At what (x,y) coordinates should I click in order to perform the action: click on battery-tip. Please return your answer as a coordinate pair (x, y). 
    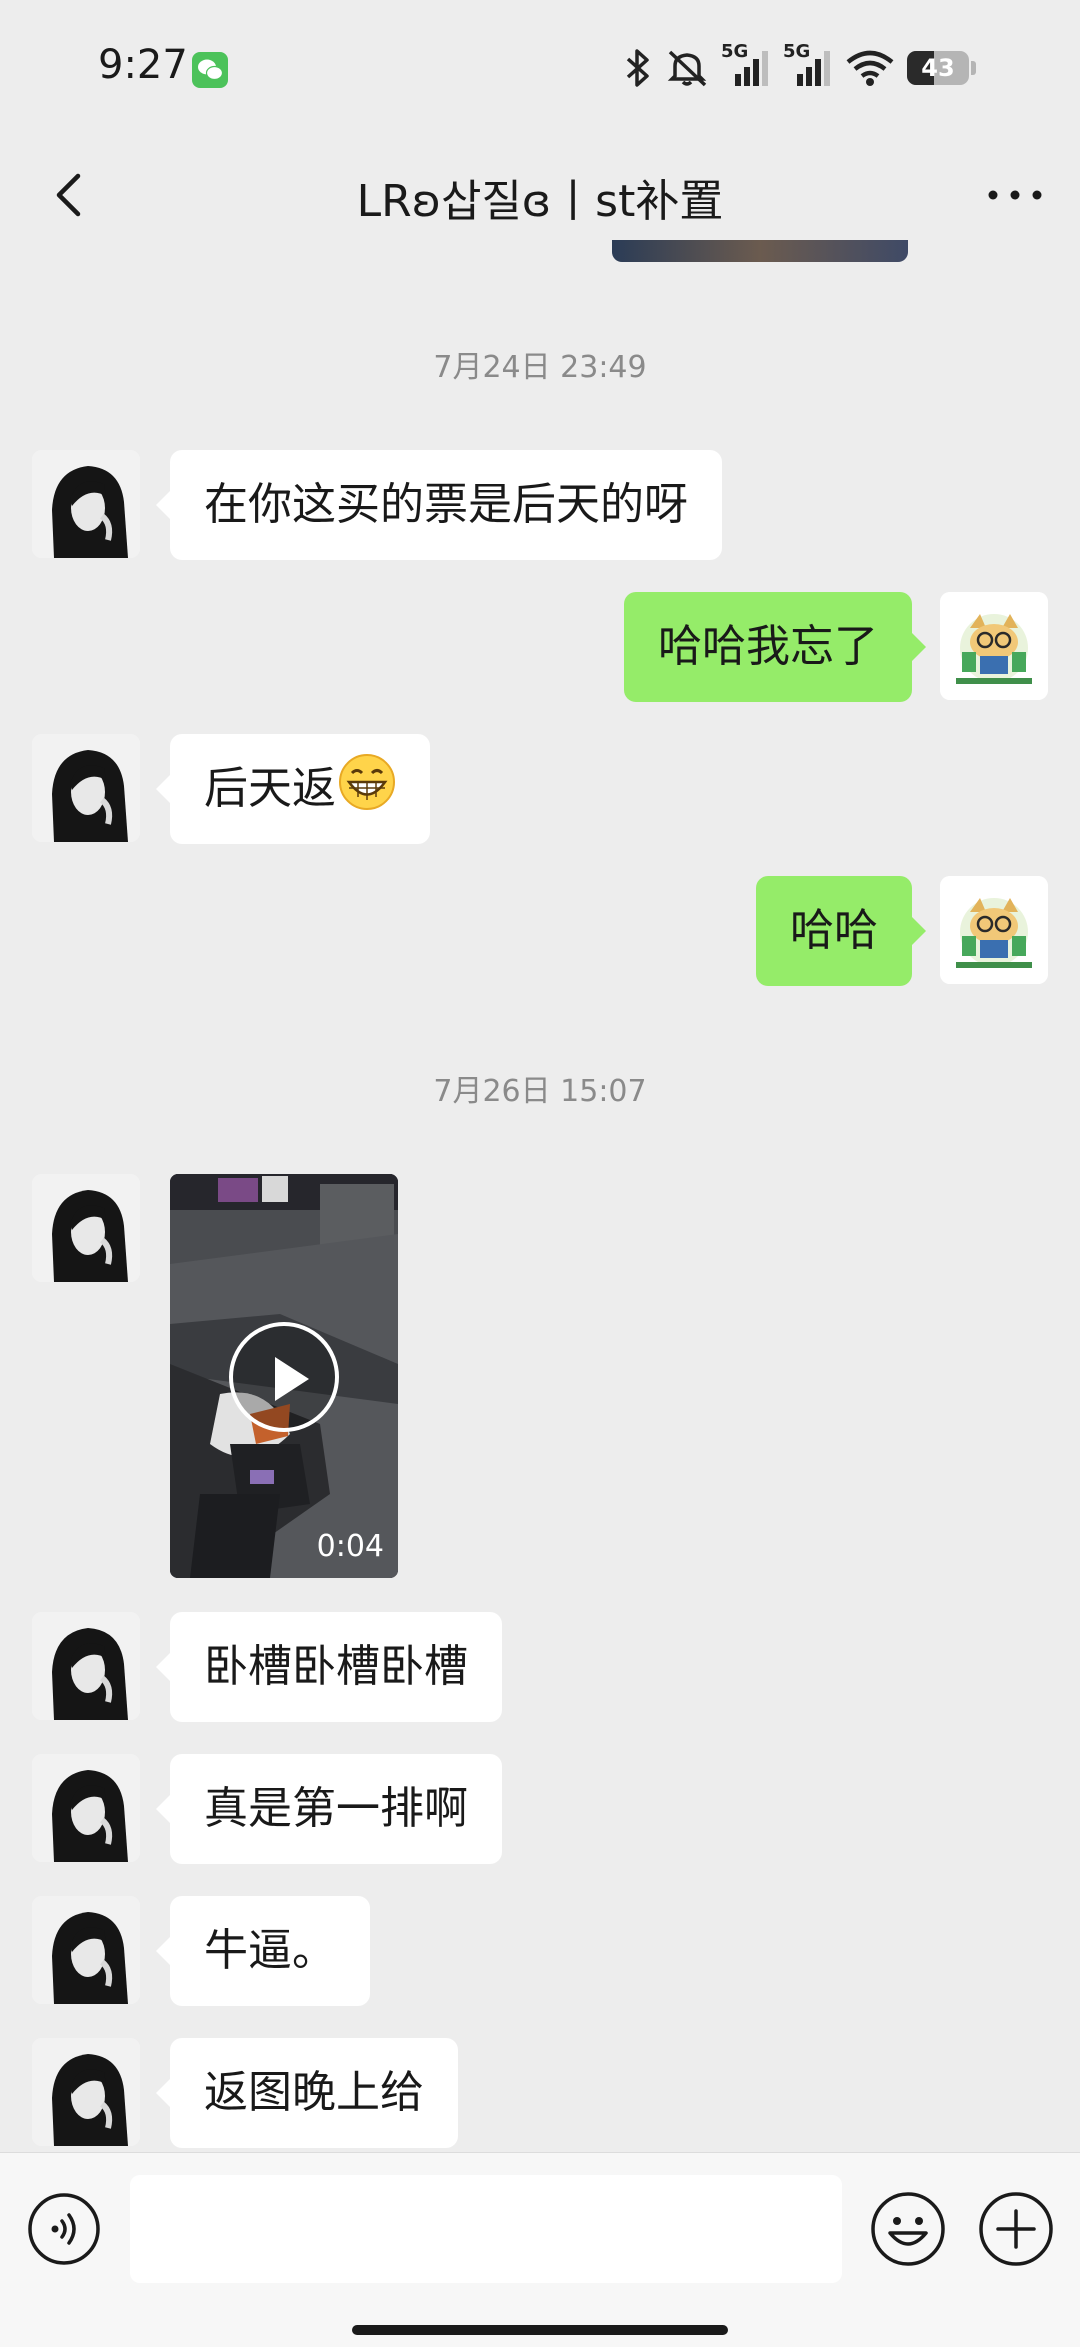
    Looking at the image, I should click on (973, 68).